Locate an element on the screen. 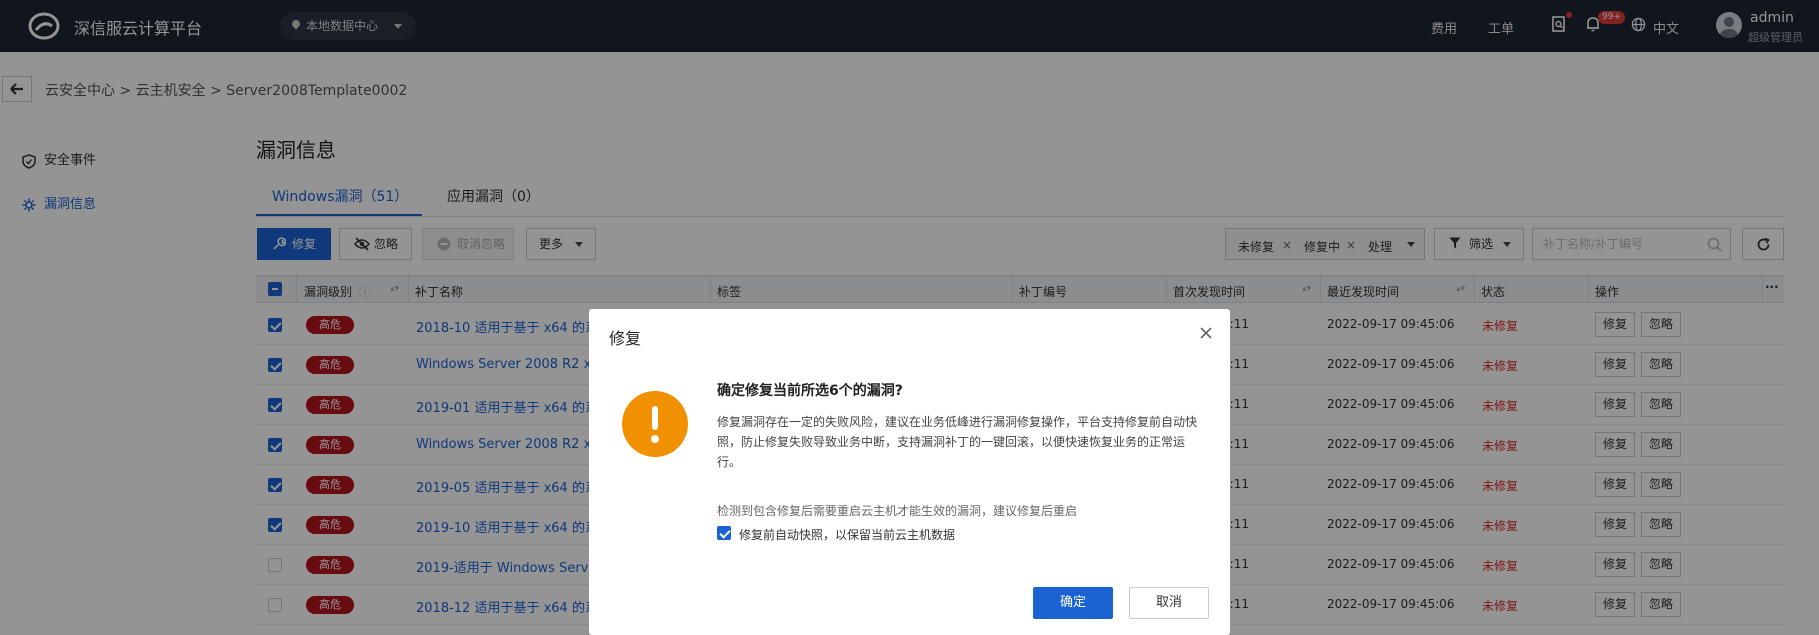  confirm-button: 确定 is located at coordinates (1073, 603).